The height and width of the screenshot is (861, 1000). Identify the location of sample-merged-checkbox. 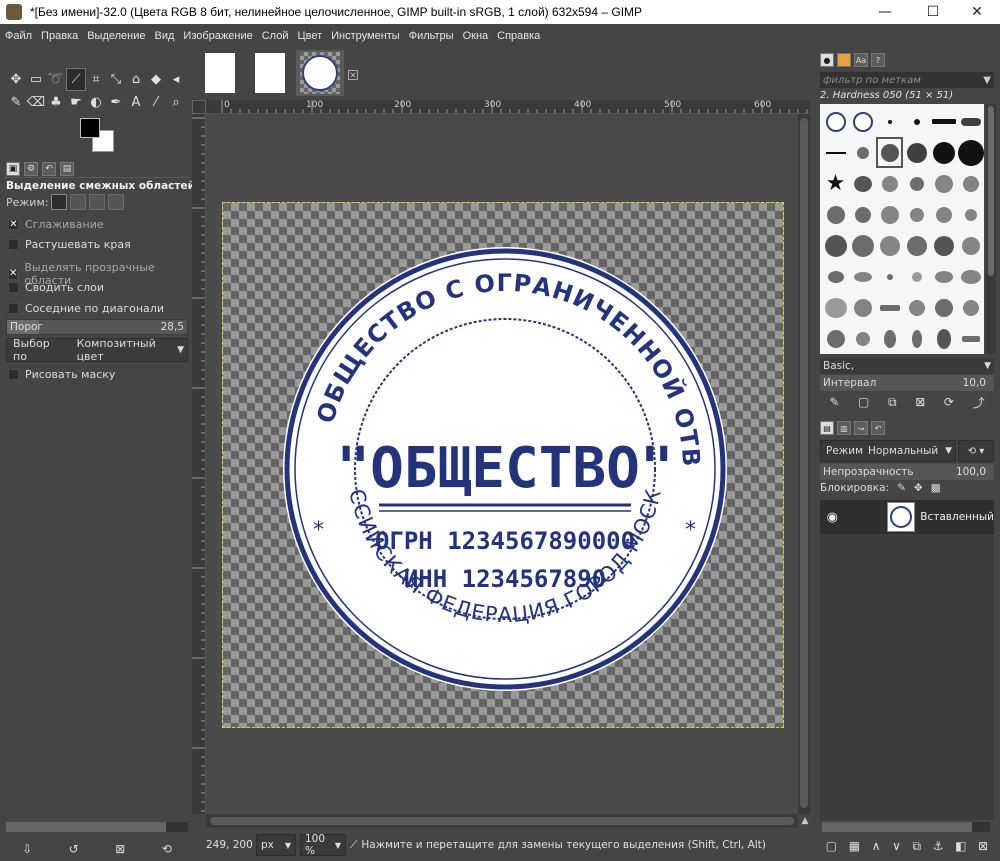
(13, 287).